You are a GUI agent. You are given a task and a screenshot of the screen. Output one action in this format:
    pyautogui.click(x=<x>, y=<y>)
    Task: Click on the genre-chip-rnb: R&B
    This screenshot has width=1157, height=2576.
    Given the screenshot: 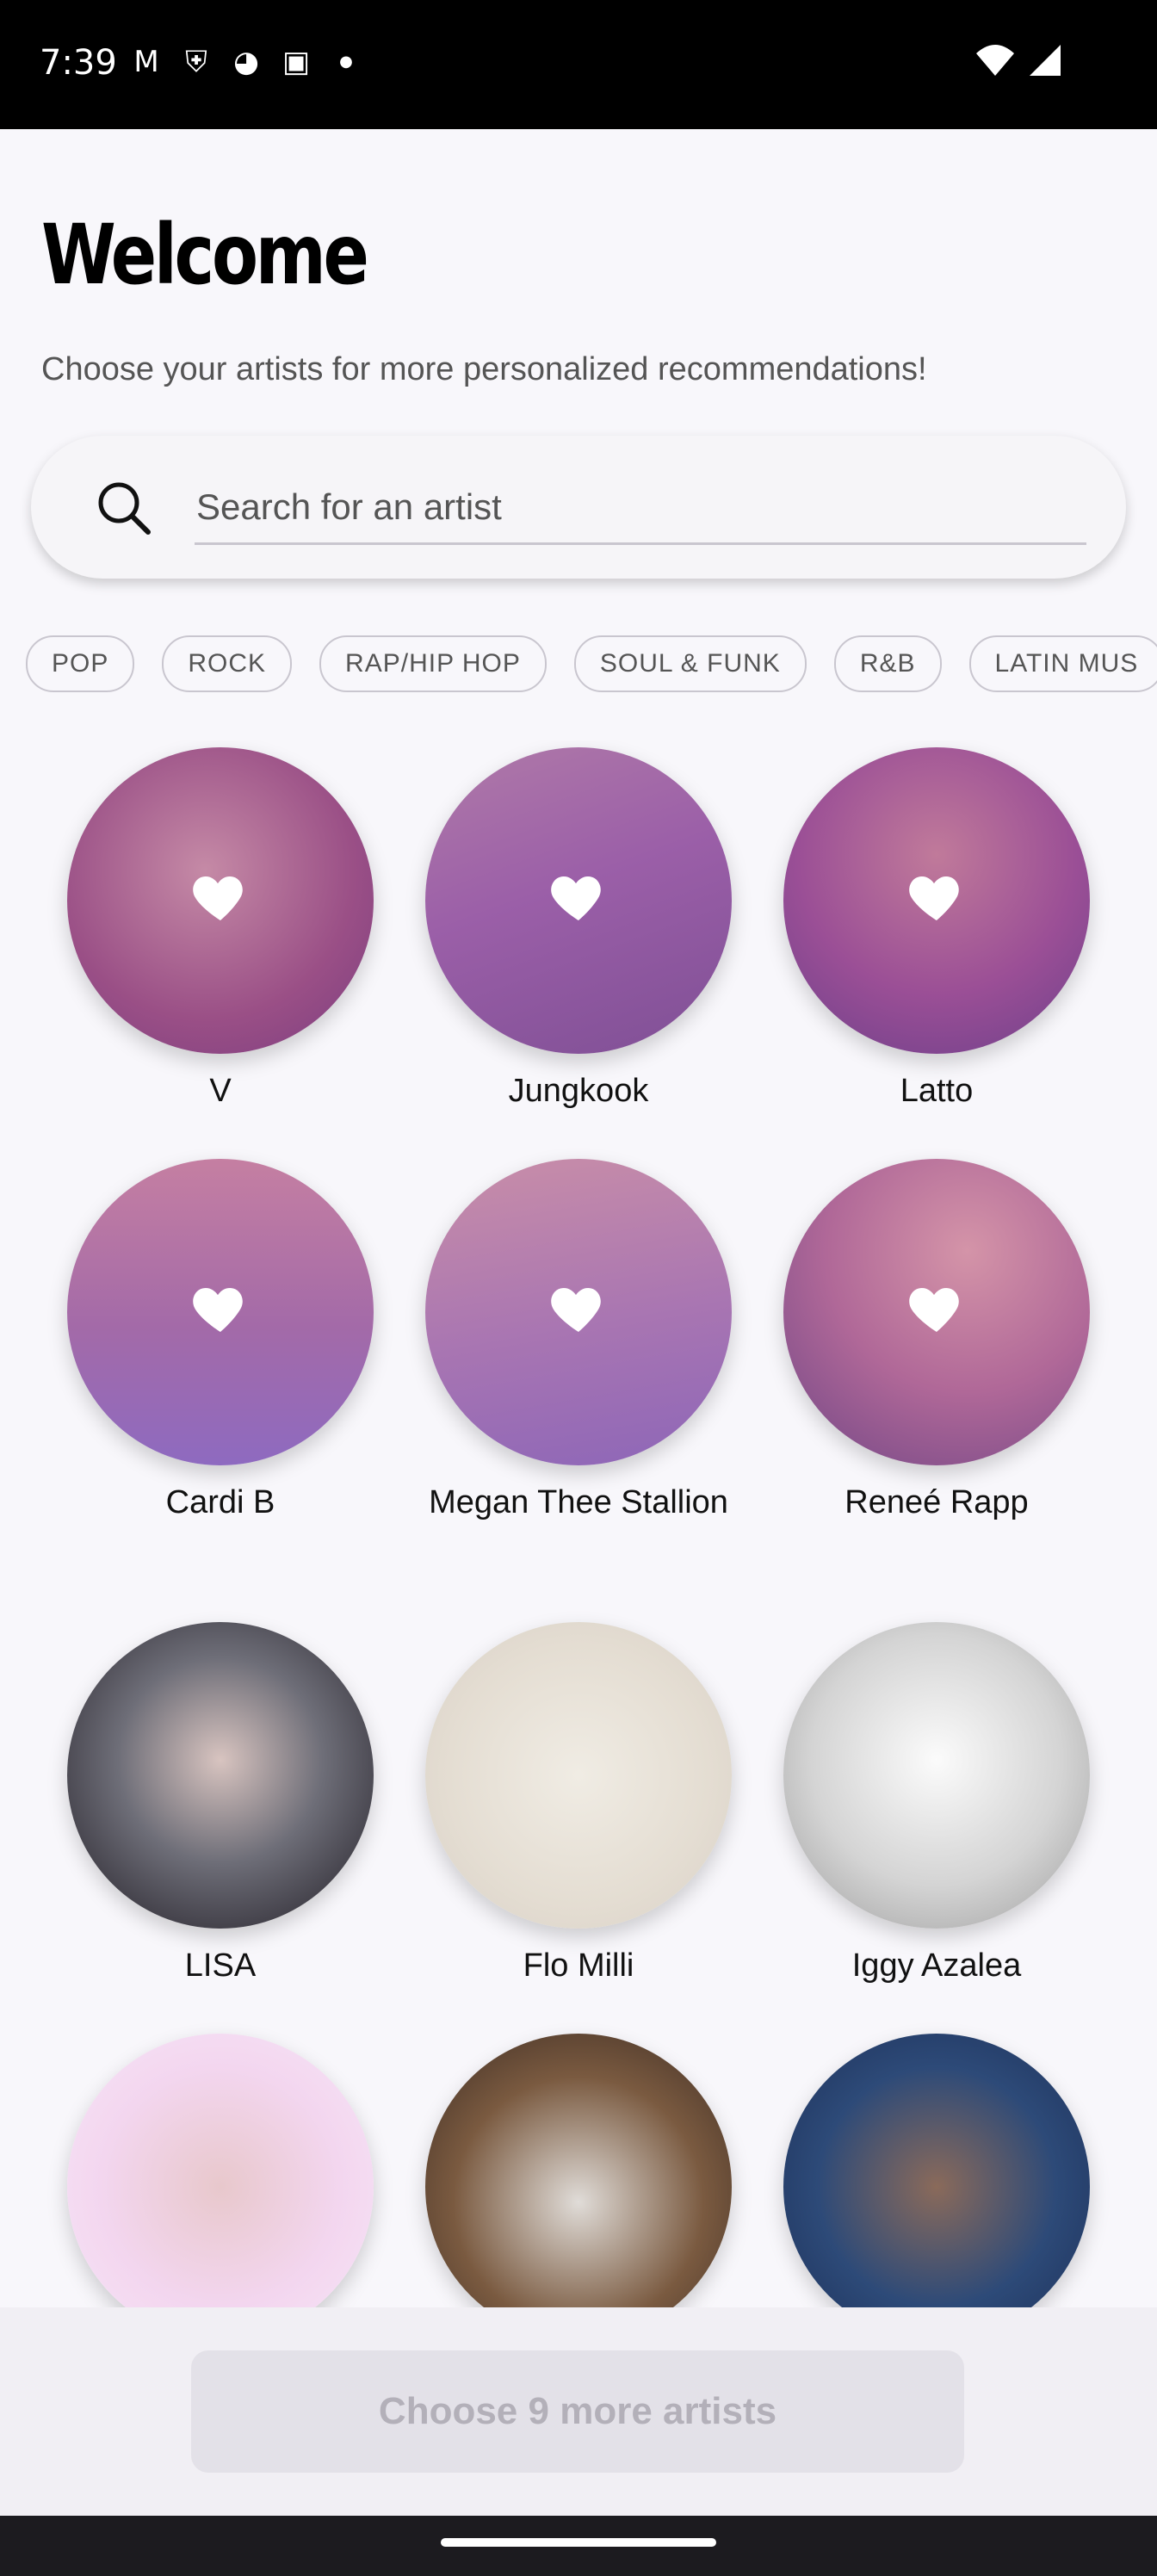 What is the action you would take?
    pyautogui.click(x=887, y=663)
    